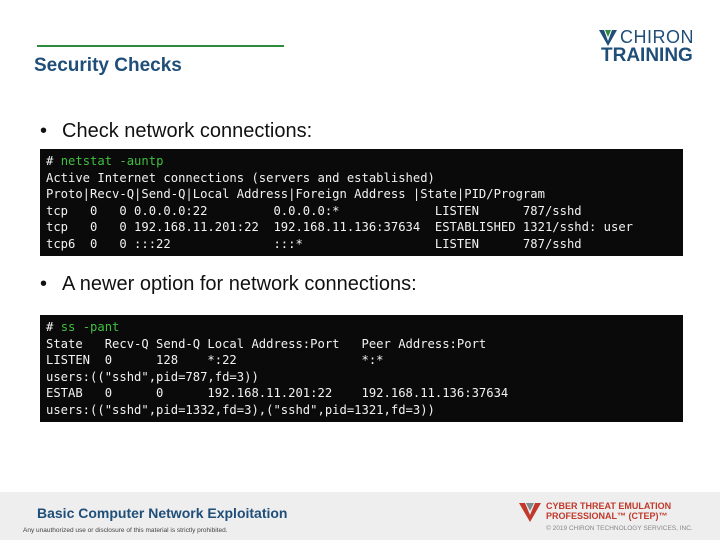  I want to click on title-rule, so click(160, 46).